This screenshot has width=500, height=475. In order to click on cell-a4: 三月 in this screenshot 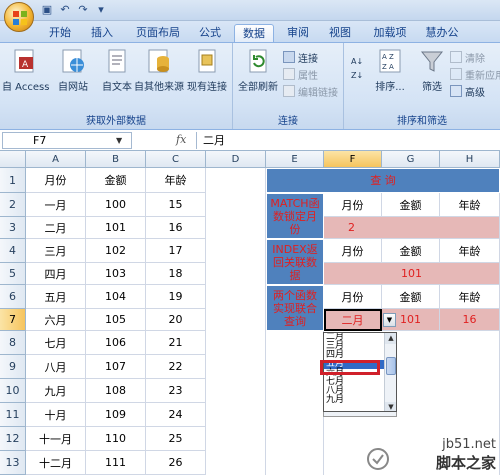, I will do `click(56, 251)`.